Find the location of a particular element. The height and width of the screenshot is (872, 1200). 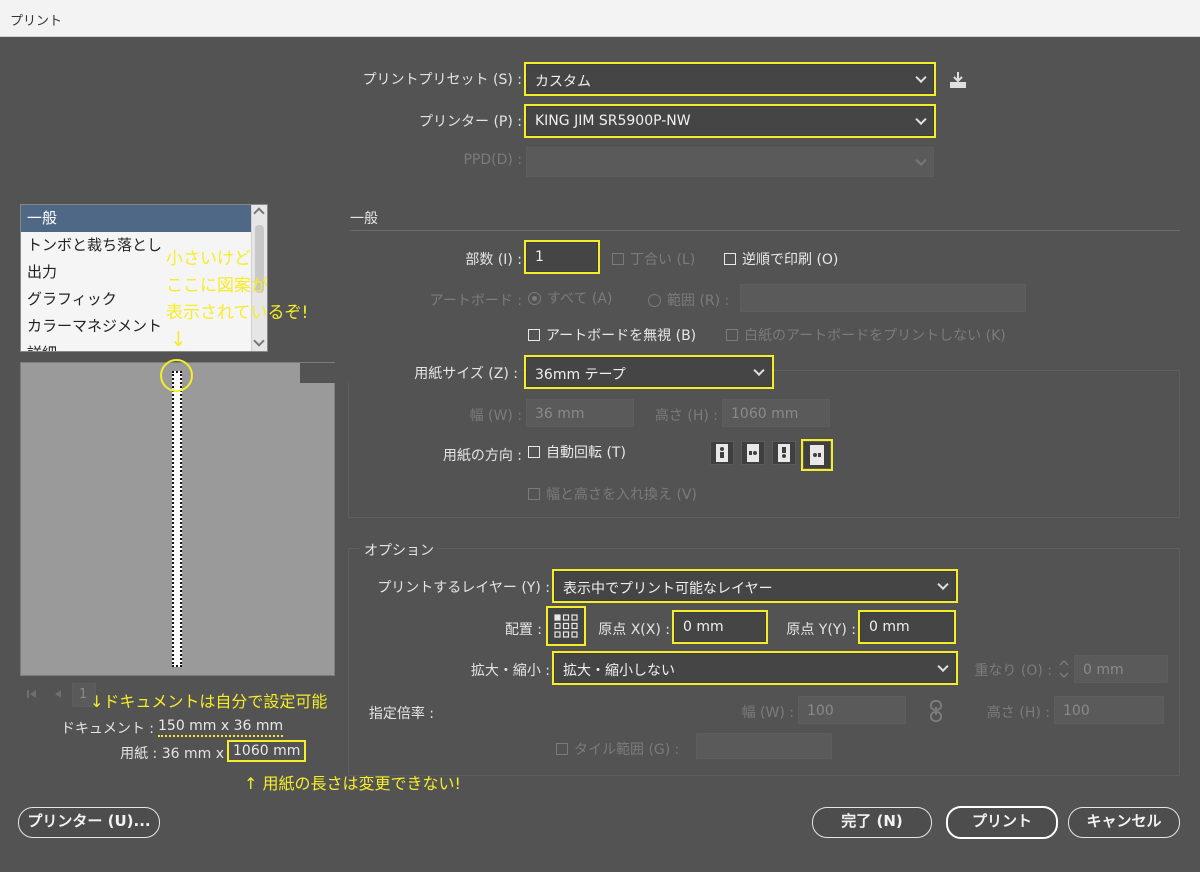

artboard-all-radio: すべて (A) is located at coordinates (570, 298).